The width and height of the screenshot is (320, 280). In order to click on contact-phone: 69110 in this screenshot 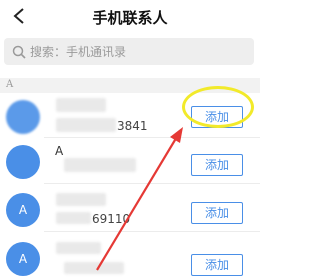, I will do `click(111, 219)`.